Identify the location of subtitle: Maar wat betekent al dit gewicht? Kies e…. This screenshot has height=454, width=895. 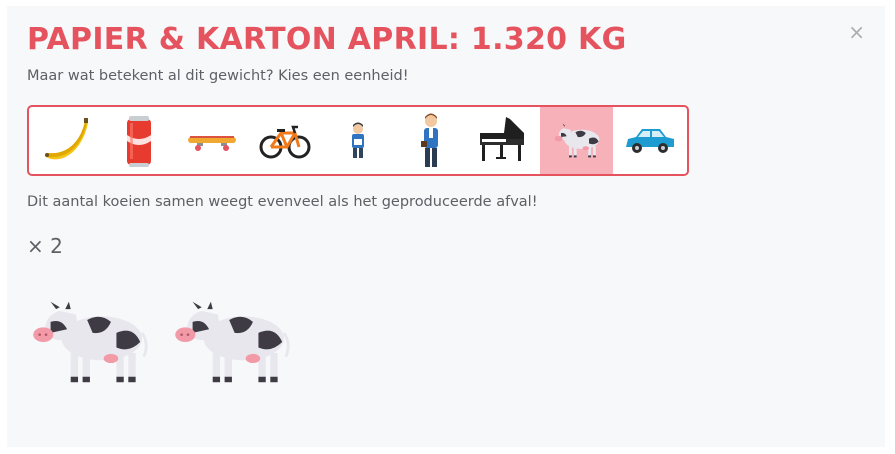
(218, 76).